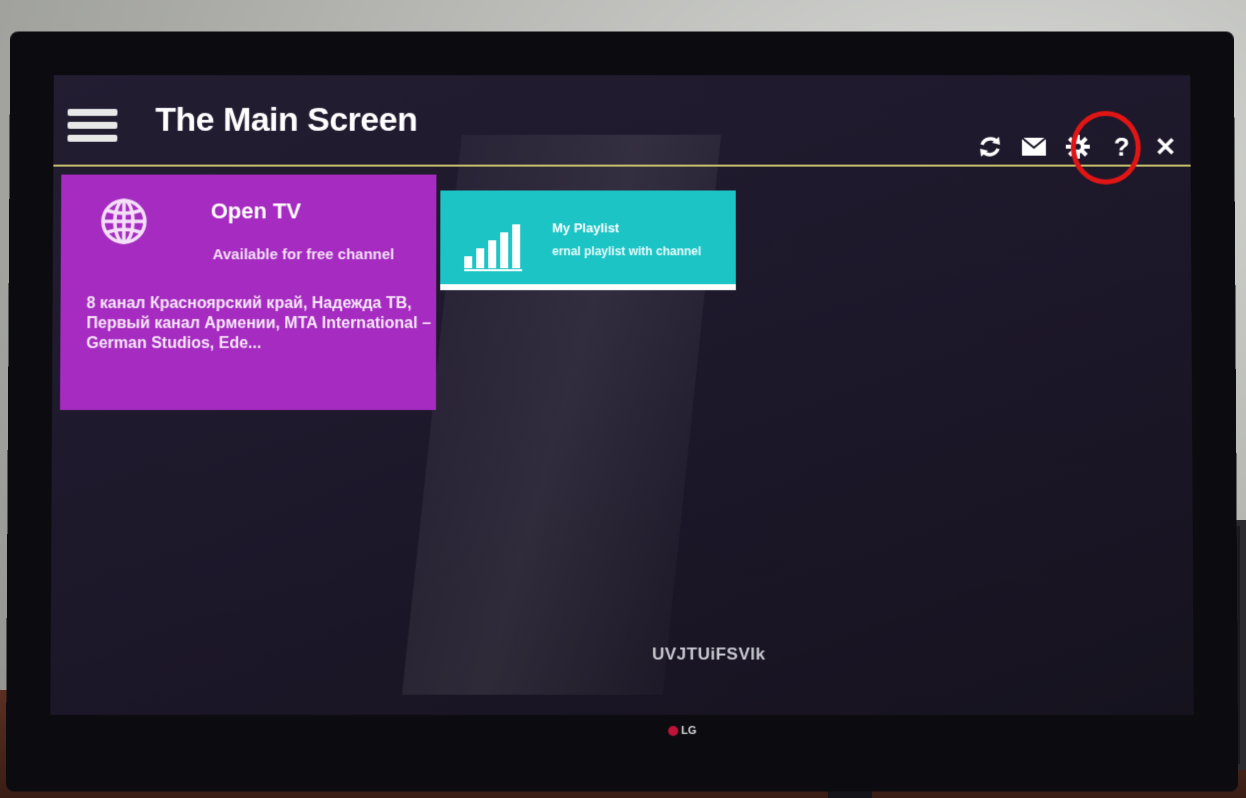  What do you see at coordinates (708, 654) in the screenshot?
I see `device-code: UVJTUiFSVlk` at bounding box center [708, 654].